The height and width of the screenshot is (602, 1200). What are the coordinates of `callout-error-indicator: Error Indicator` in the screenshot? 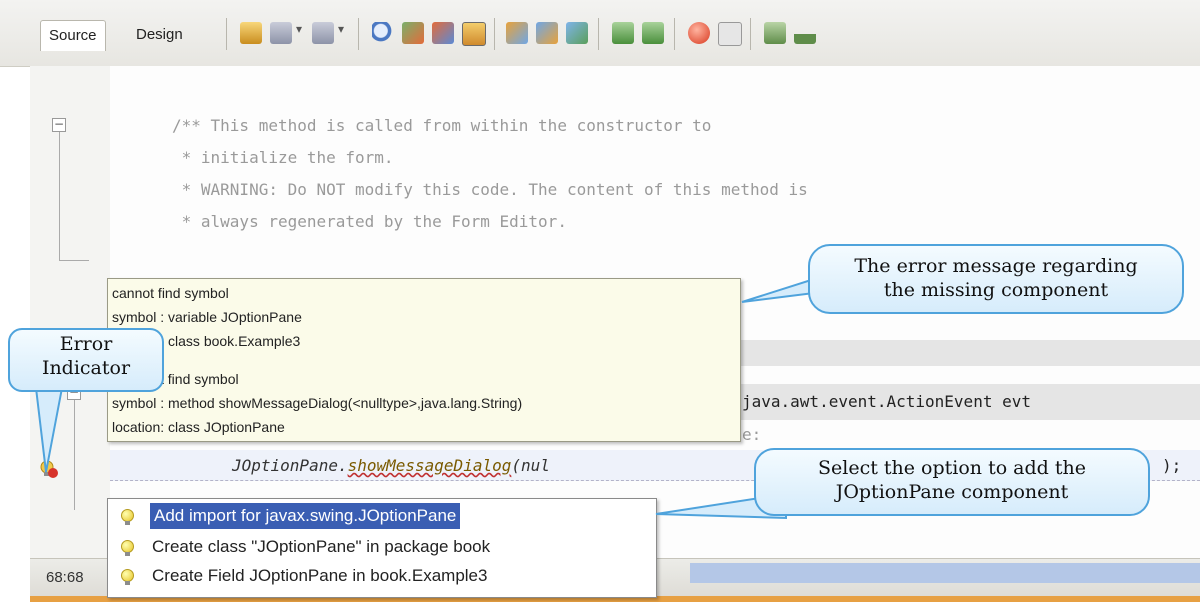 It's located at (86, 360).